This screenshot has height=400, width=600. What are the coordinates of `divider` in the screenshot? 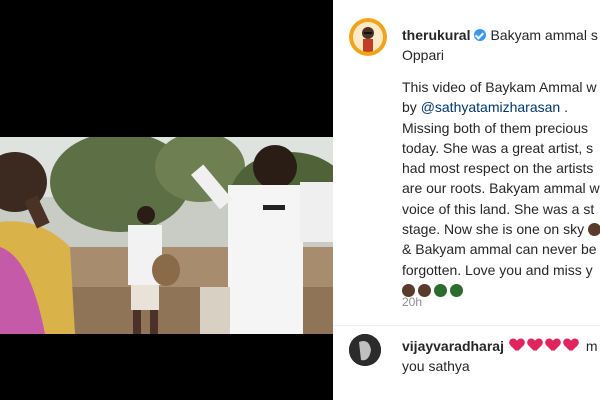 It's located at (466, 325).